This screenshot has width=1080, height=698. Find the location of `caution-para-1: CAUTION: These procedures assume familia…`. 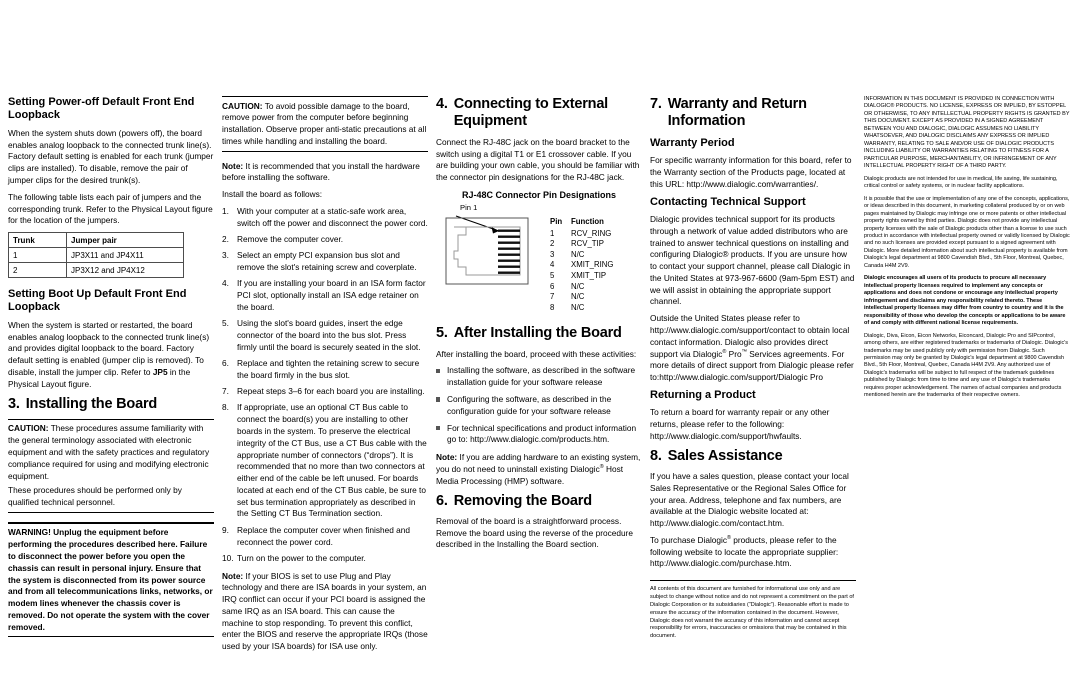

caution-para-1: CAUTION: These procedures assume familia… is located at coordinates (111, 452).